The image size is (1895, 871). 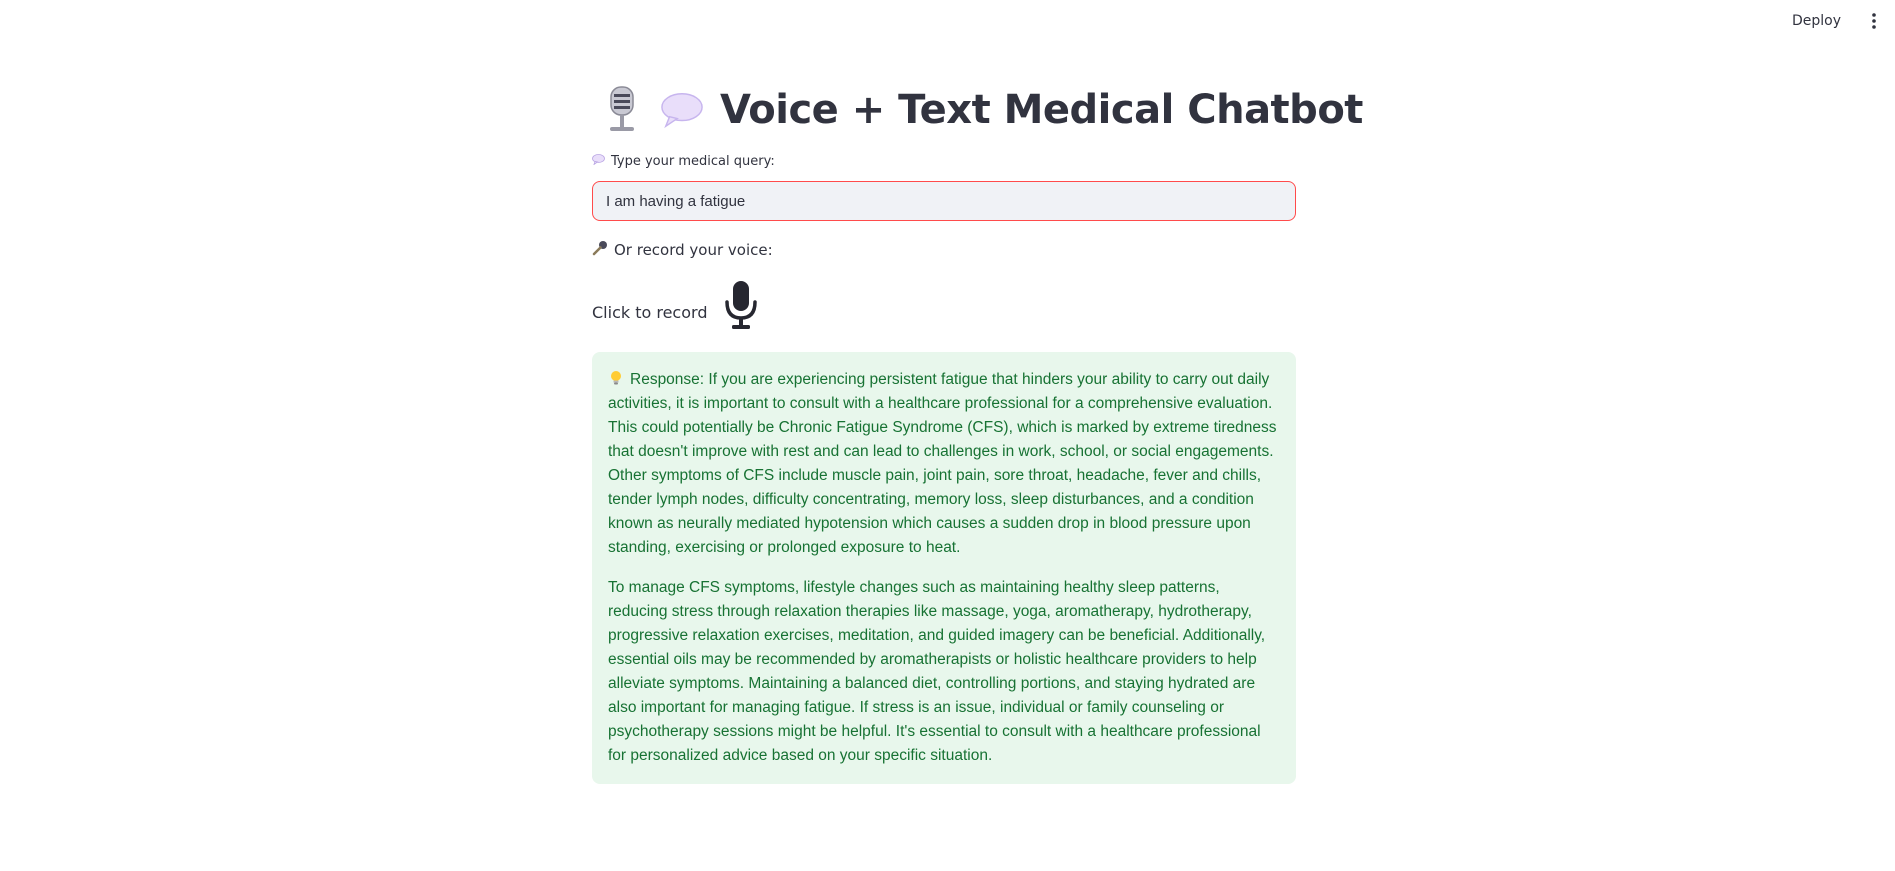 I want to click on audio-recorder: Click to record, so click(x=676, y=305).